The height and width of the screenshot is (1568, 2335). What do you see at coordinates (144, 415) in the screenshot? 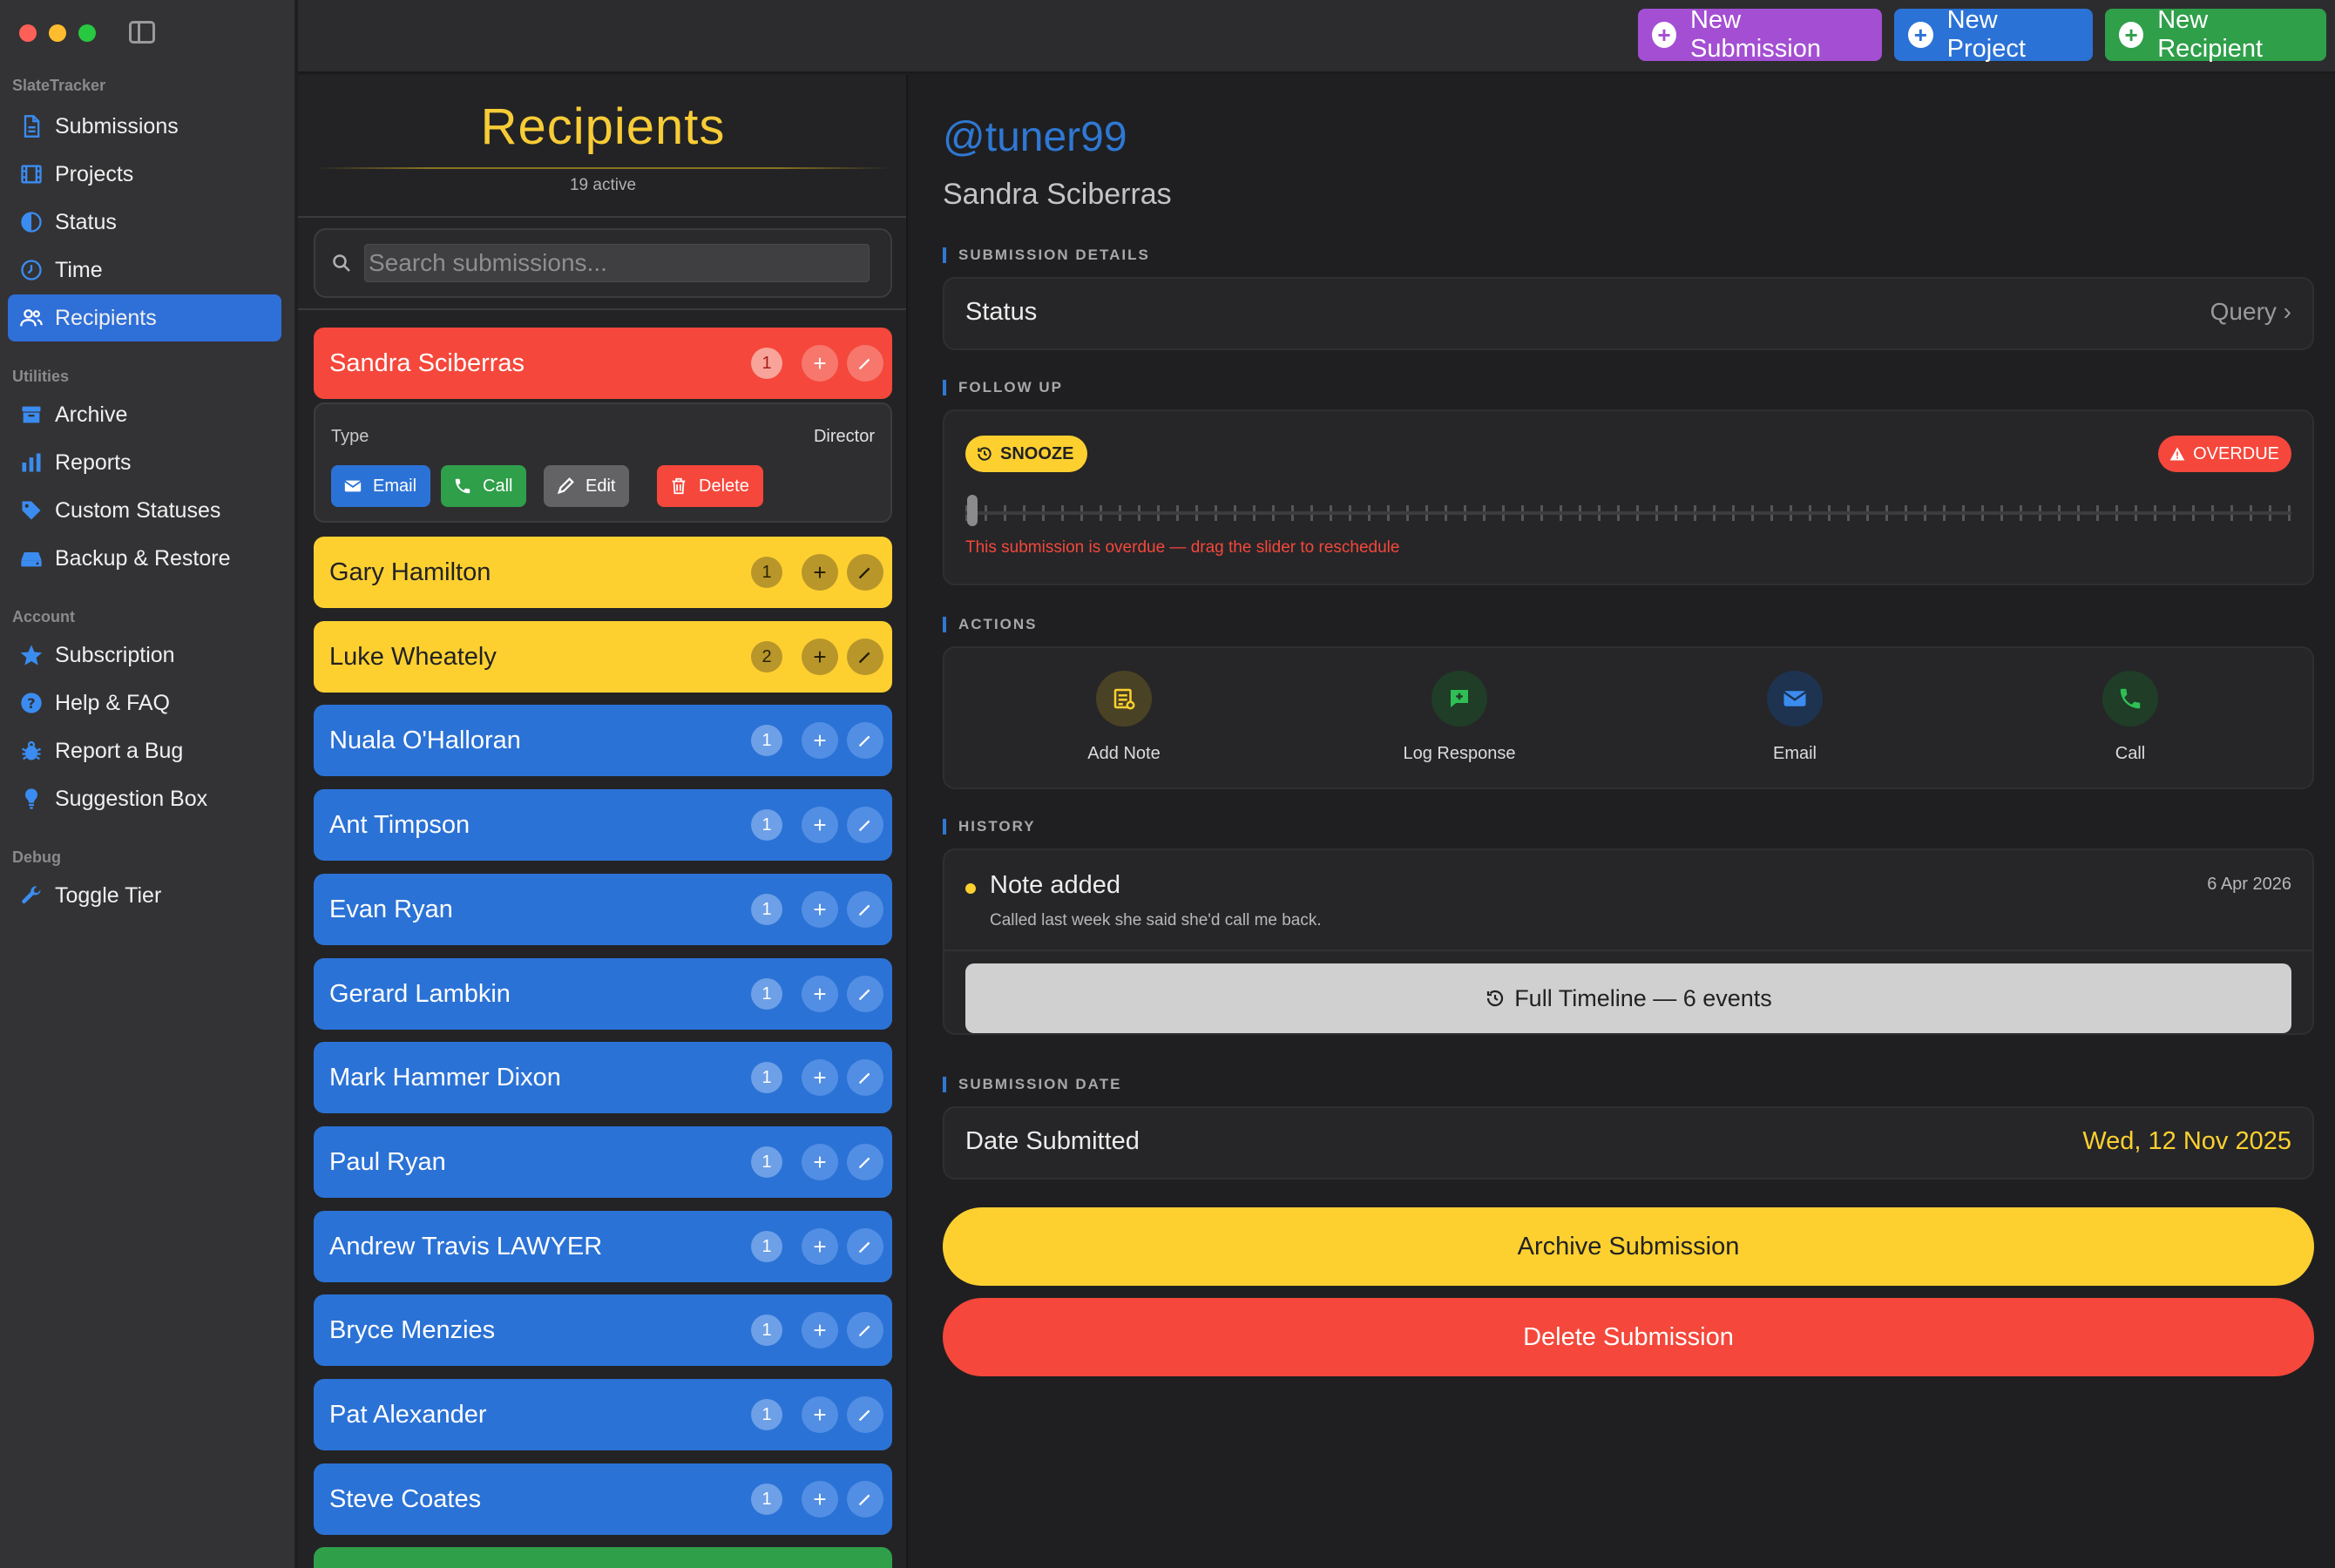
I see `sidebar-item-archive: Archive` at bounding box center [144, 415].